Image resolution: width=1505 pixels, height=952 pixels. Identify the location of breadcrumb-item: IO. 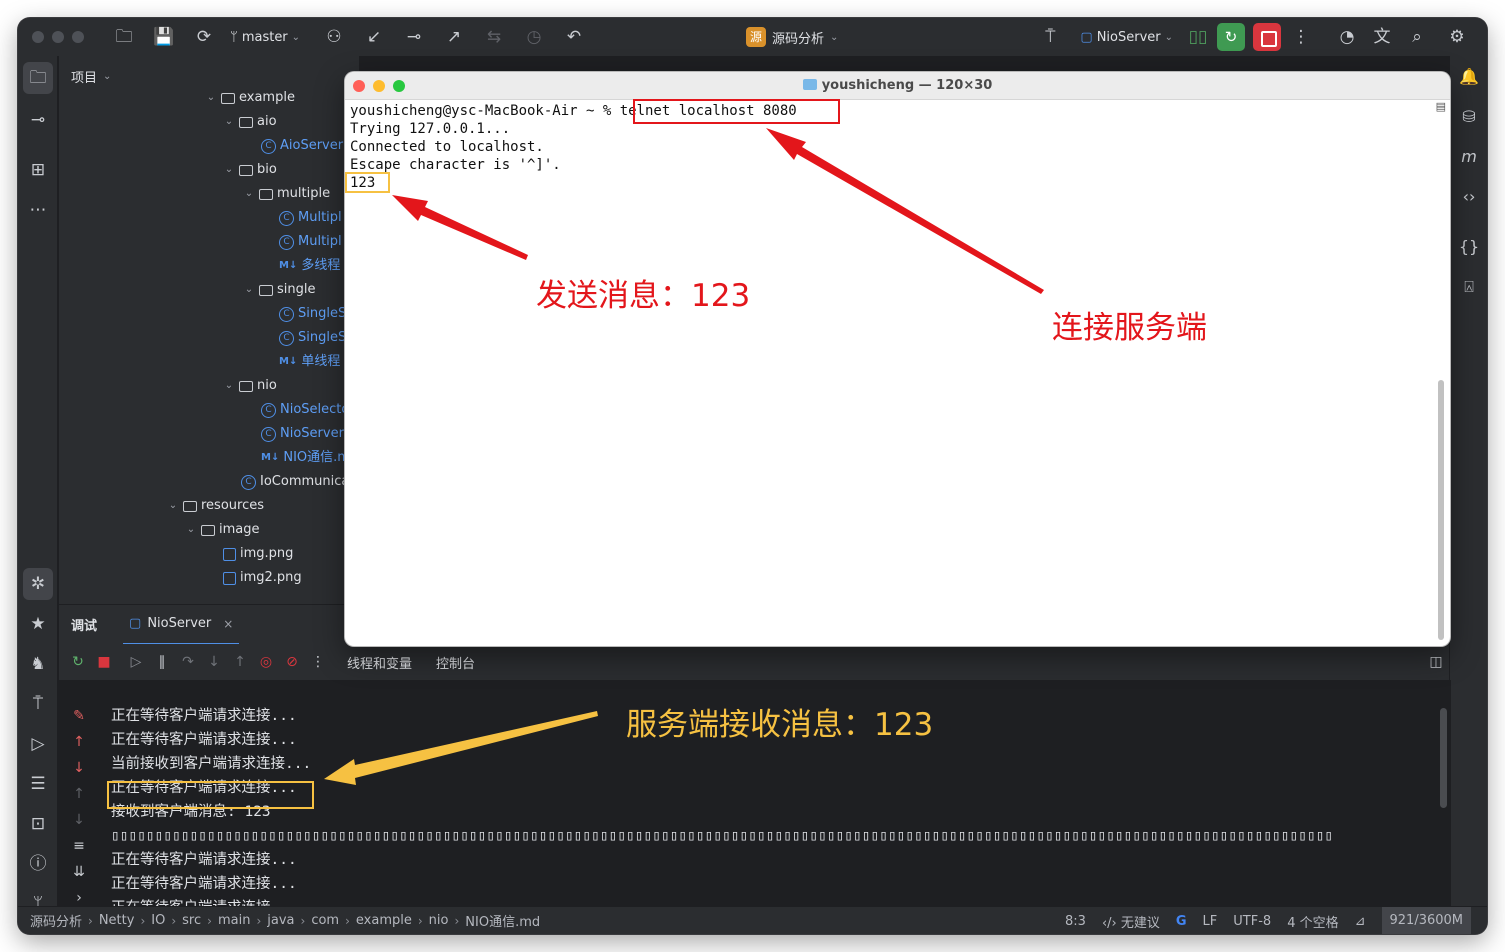
(158, 920).